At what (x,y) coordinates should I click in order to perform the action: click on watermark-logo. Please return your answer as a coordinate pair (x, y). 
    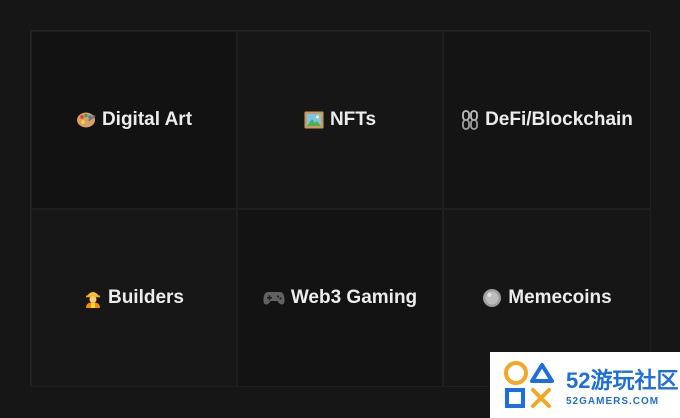
    Looking at the image, I should click on (530, 385).